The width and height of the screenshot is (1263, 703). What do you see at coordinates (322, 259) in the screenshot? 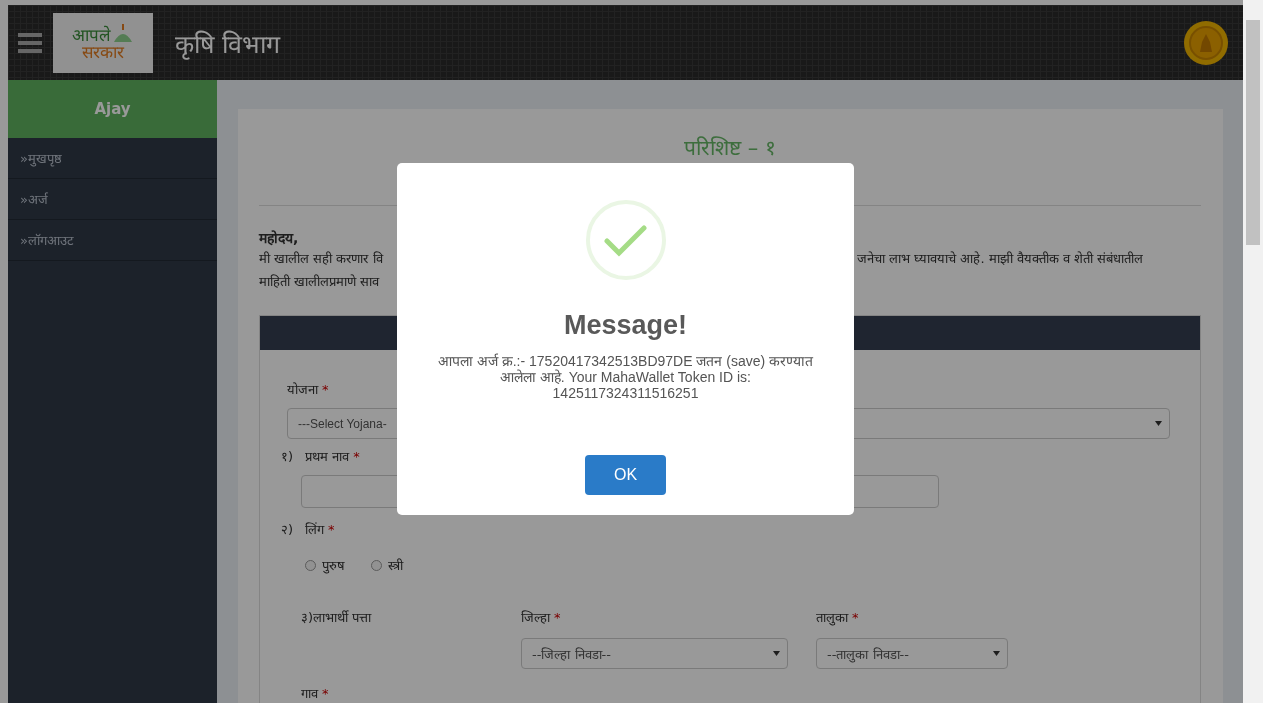
I see `paragraph-text: मी खालील सही करणार वि` at bounding box center [322, 259].